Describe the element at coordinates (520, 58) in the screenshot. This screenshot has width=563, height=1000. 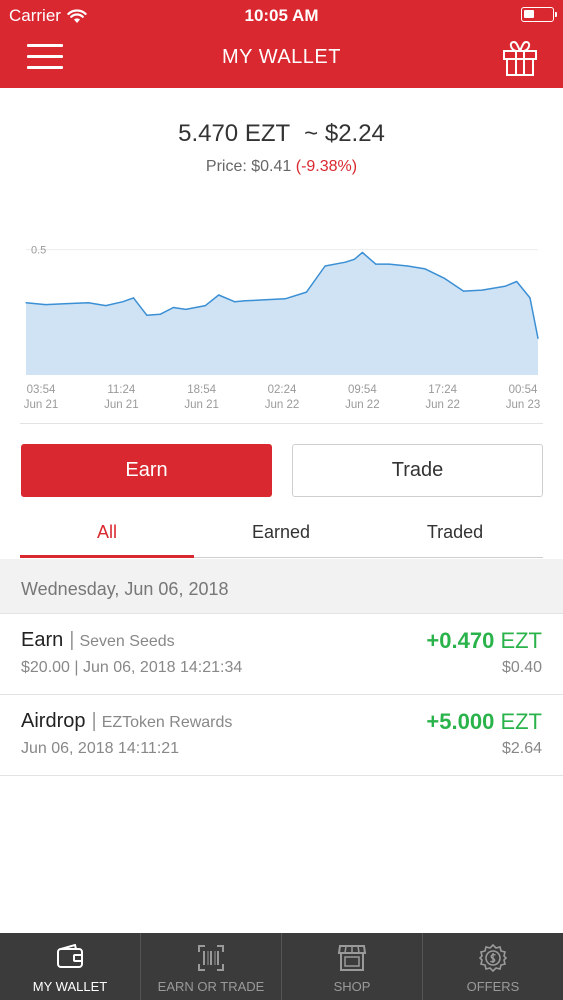
I see `gift-icon` at that location.